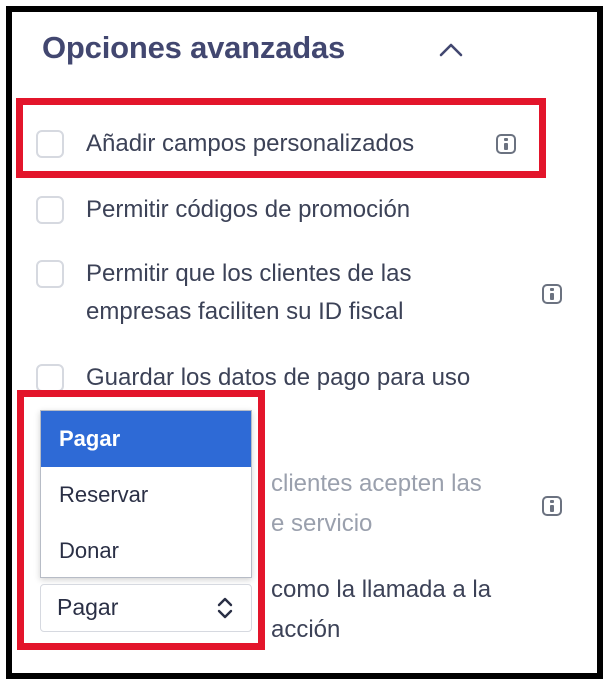 Image resolution: width=603 pixels, height=679 pixels. Describe the element at coordinates (50, 274) in the screenshot. I see `tax-id-checkbox` at that location.